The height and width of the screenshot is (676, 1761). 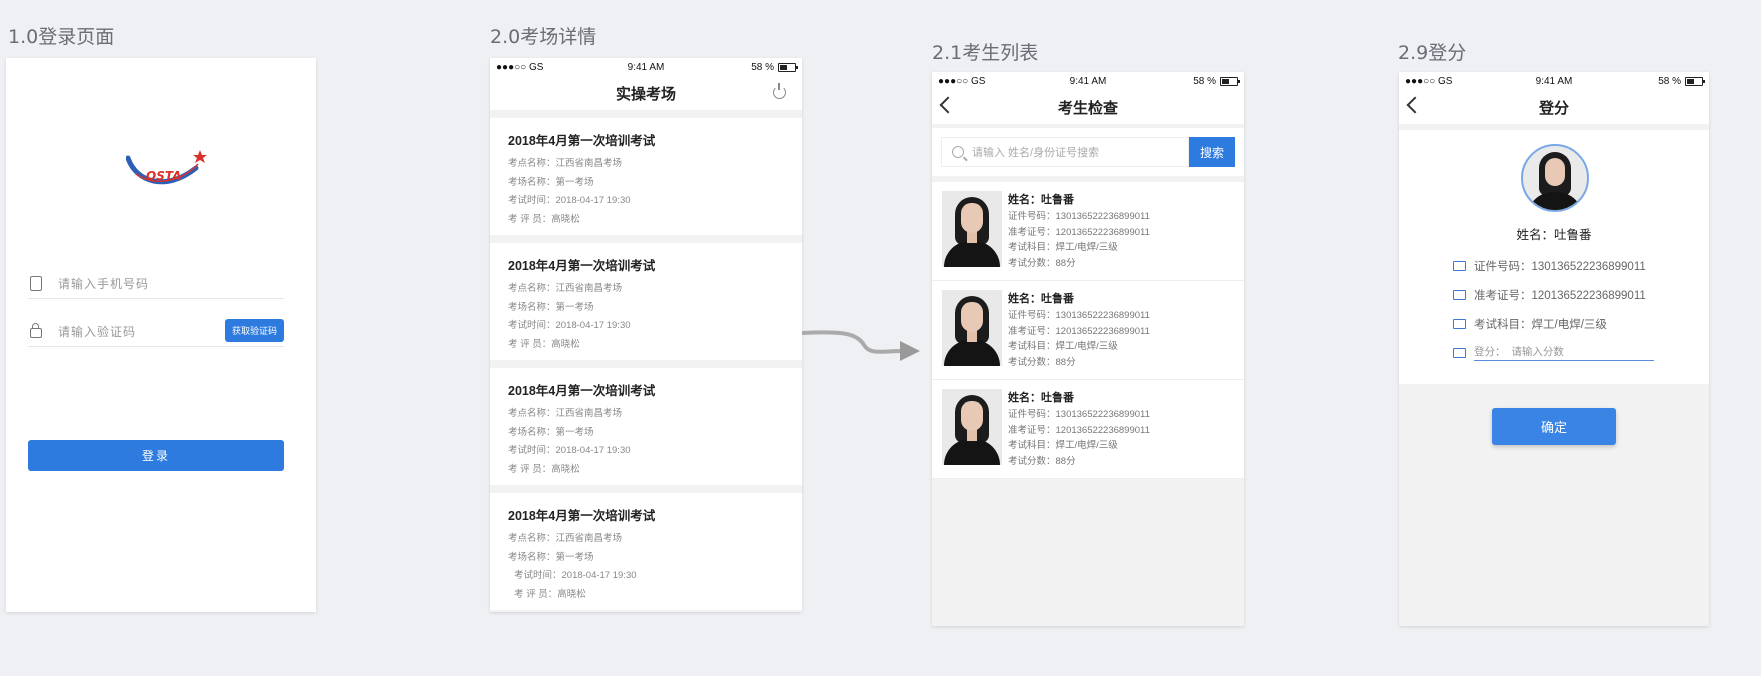 What do you see at coordinates (958, 152) in the screenshot?
I see `search-icon` at bounding box center [958, 152].